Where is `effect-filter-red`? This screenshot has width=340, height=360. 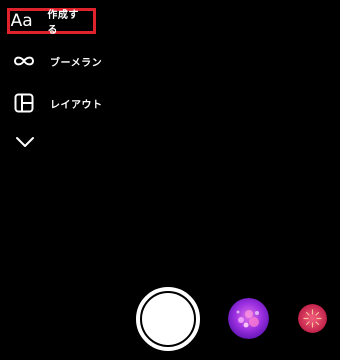
effect-filter-red is located at coordinates (312, 318).